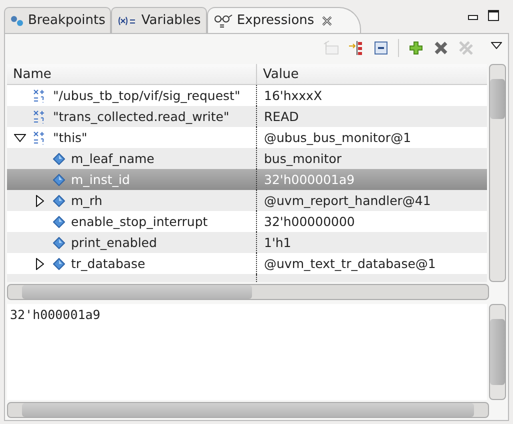 The width and height of the screenshot is (513, 424). Describe the element at coordinates (222, 21) in the screenshot. I see `glasses-icon` at that location.